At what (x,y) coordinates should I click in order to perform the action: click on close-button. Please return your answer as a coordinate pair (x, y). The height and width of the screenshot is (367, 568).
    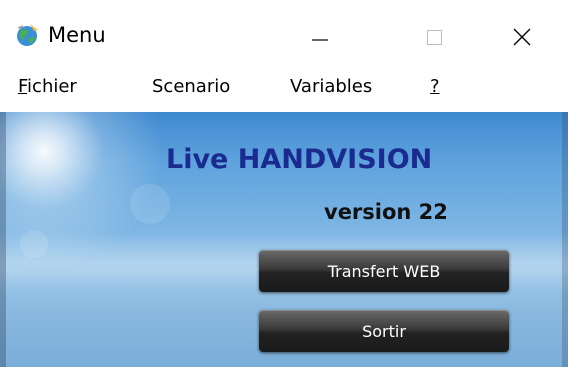
    Looking at the image, I should click on (522, 36).